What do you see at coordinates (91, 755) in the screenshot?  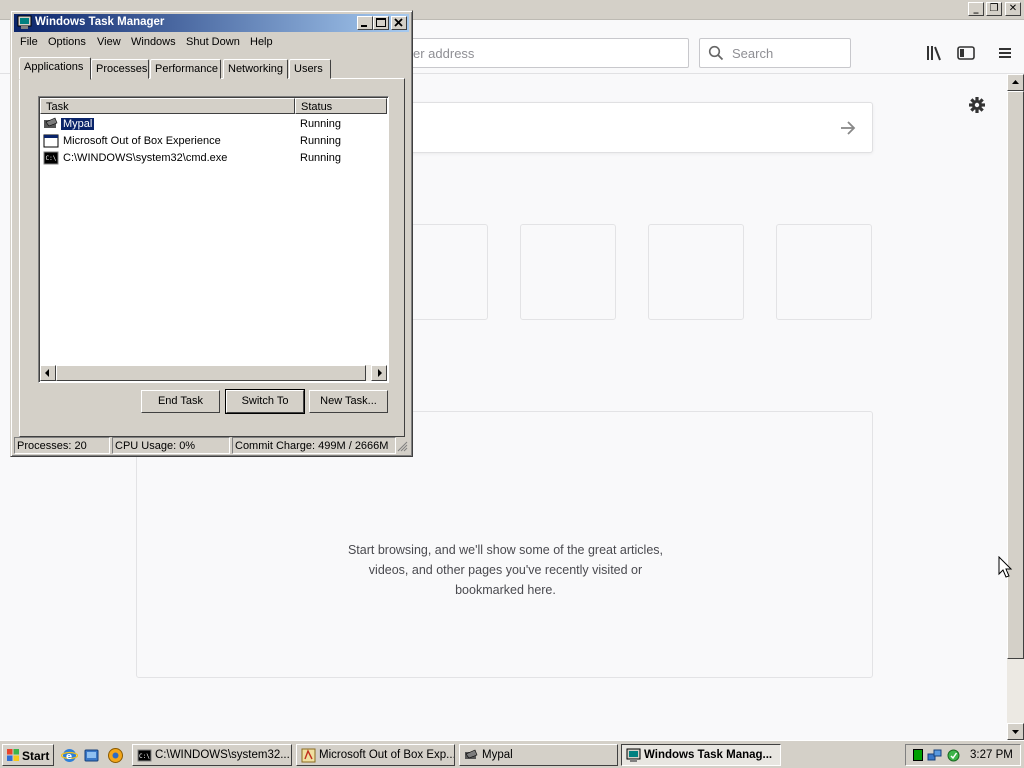 I see `show-desktop-icon` at bounding box center [91, 755].